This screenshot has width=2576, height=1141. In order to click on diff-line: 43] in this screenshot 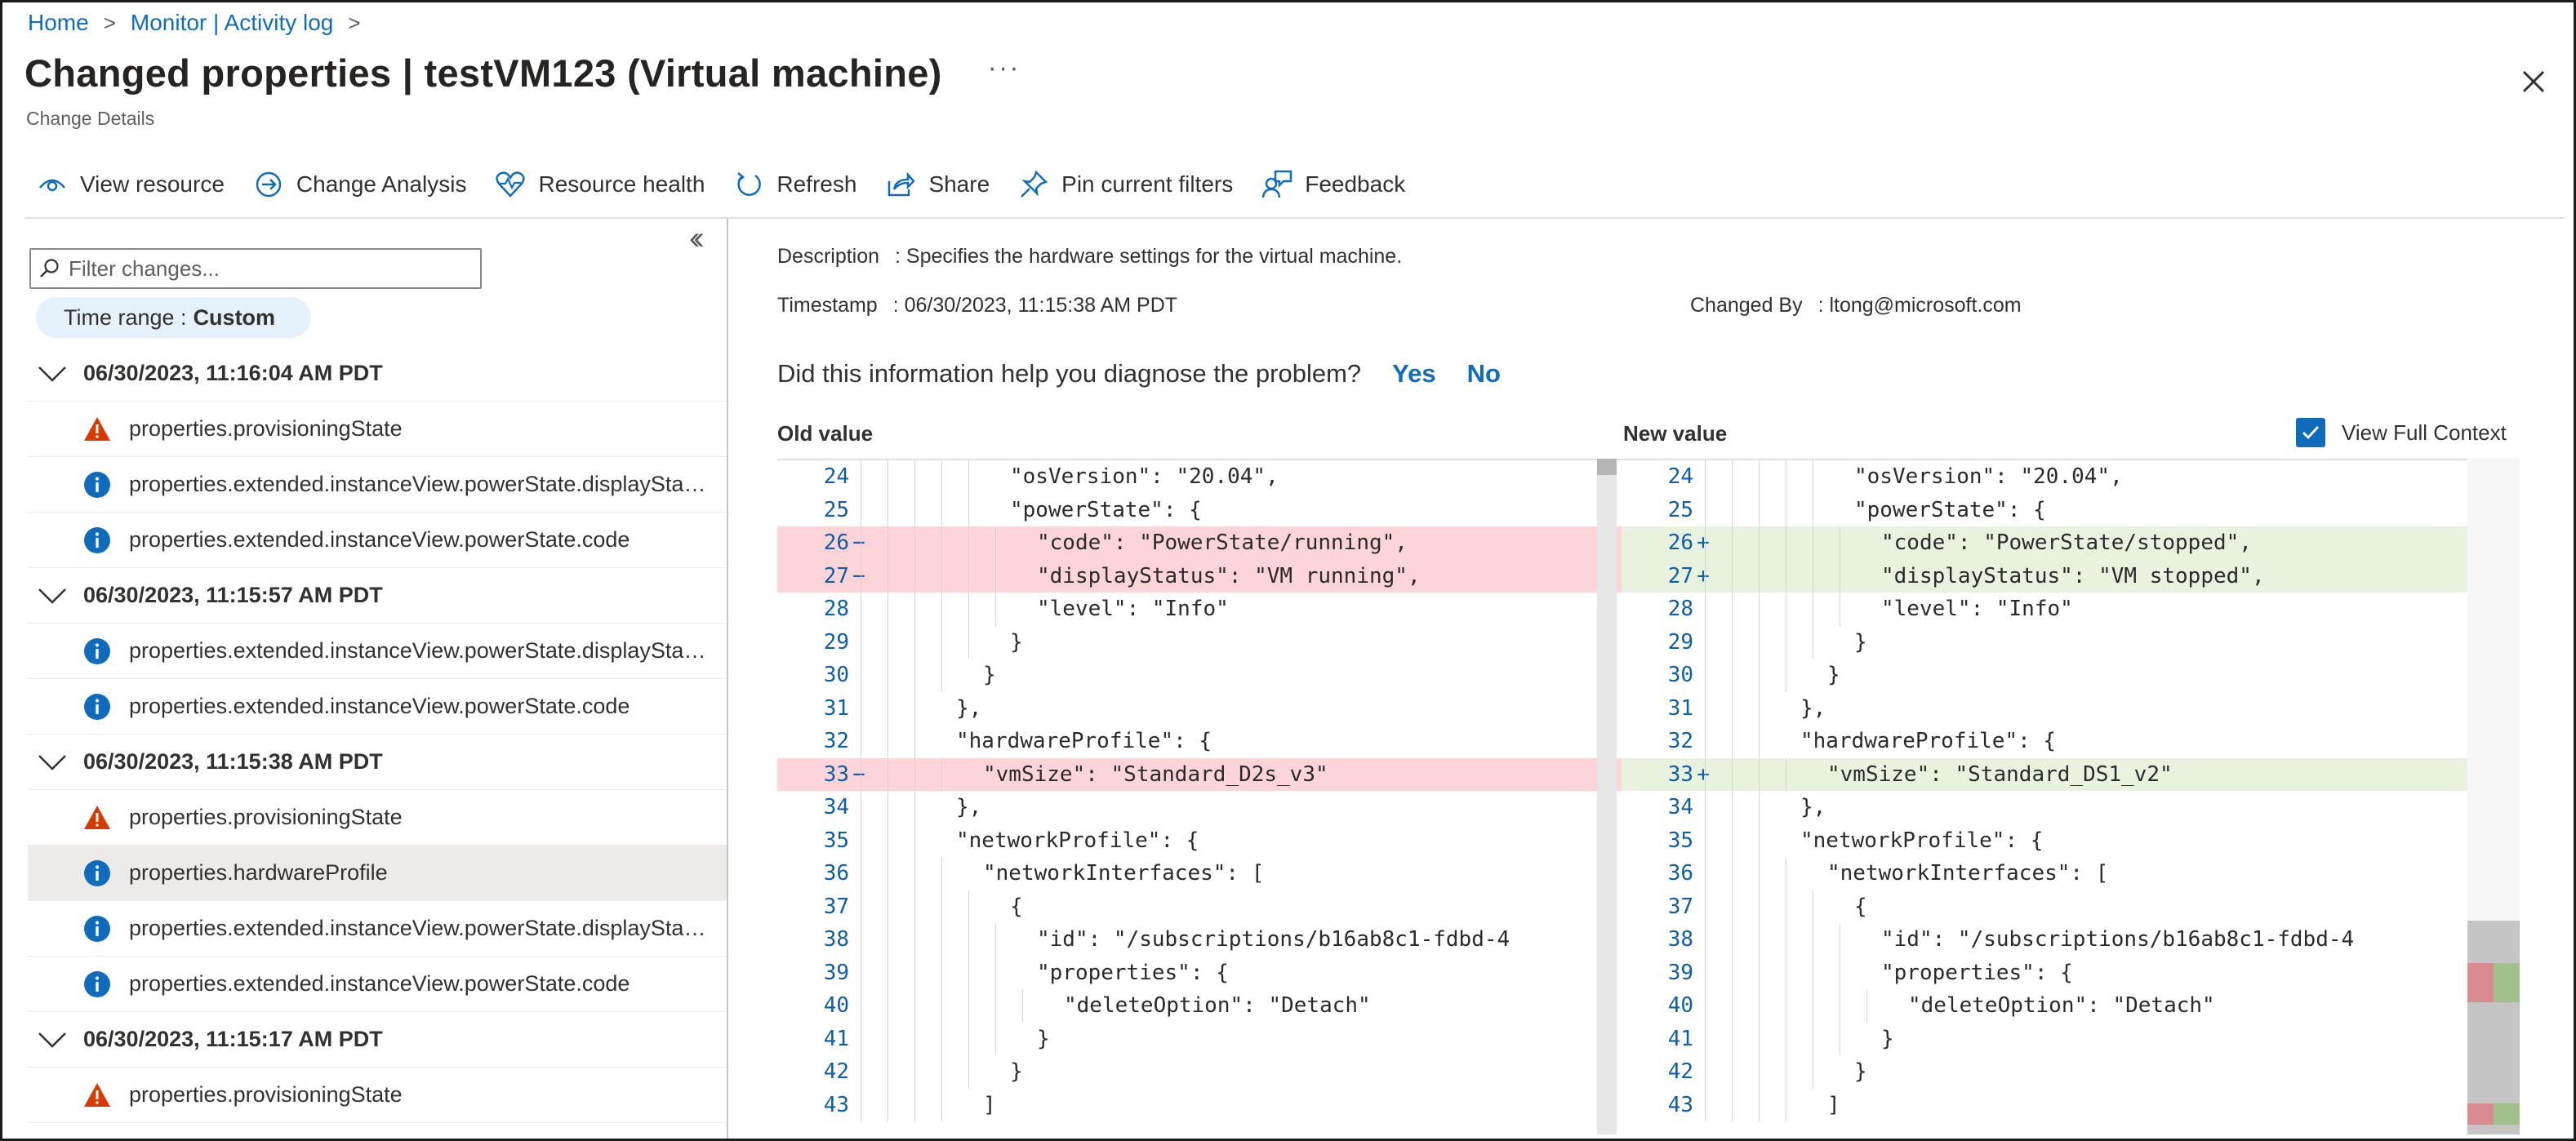, I will do `click(2045, 1104)`.